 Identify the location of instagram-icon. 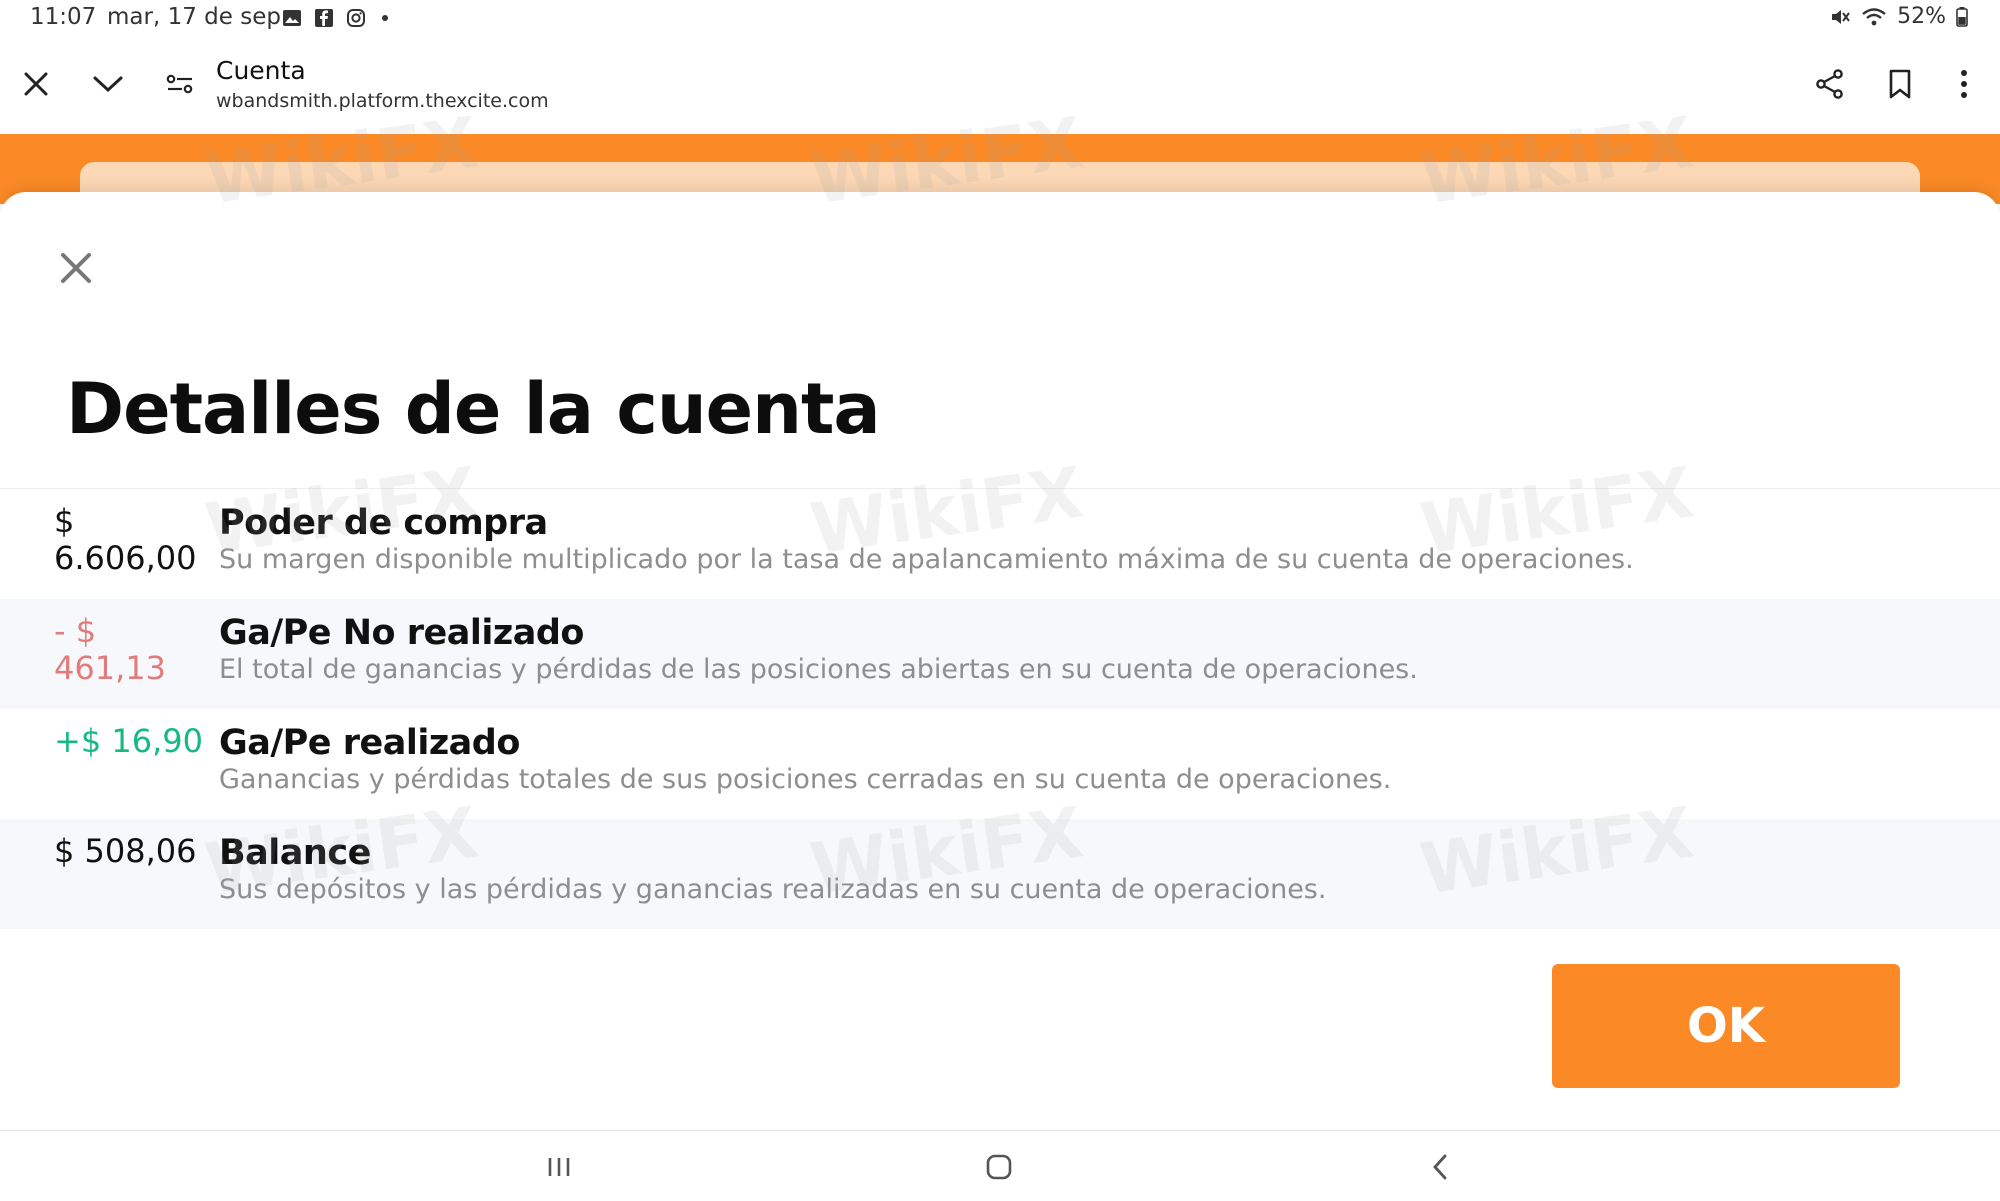
(356, 18).